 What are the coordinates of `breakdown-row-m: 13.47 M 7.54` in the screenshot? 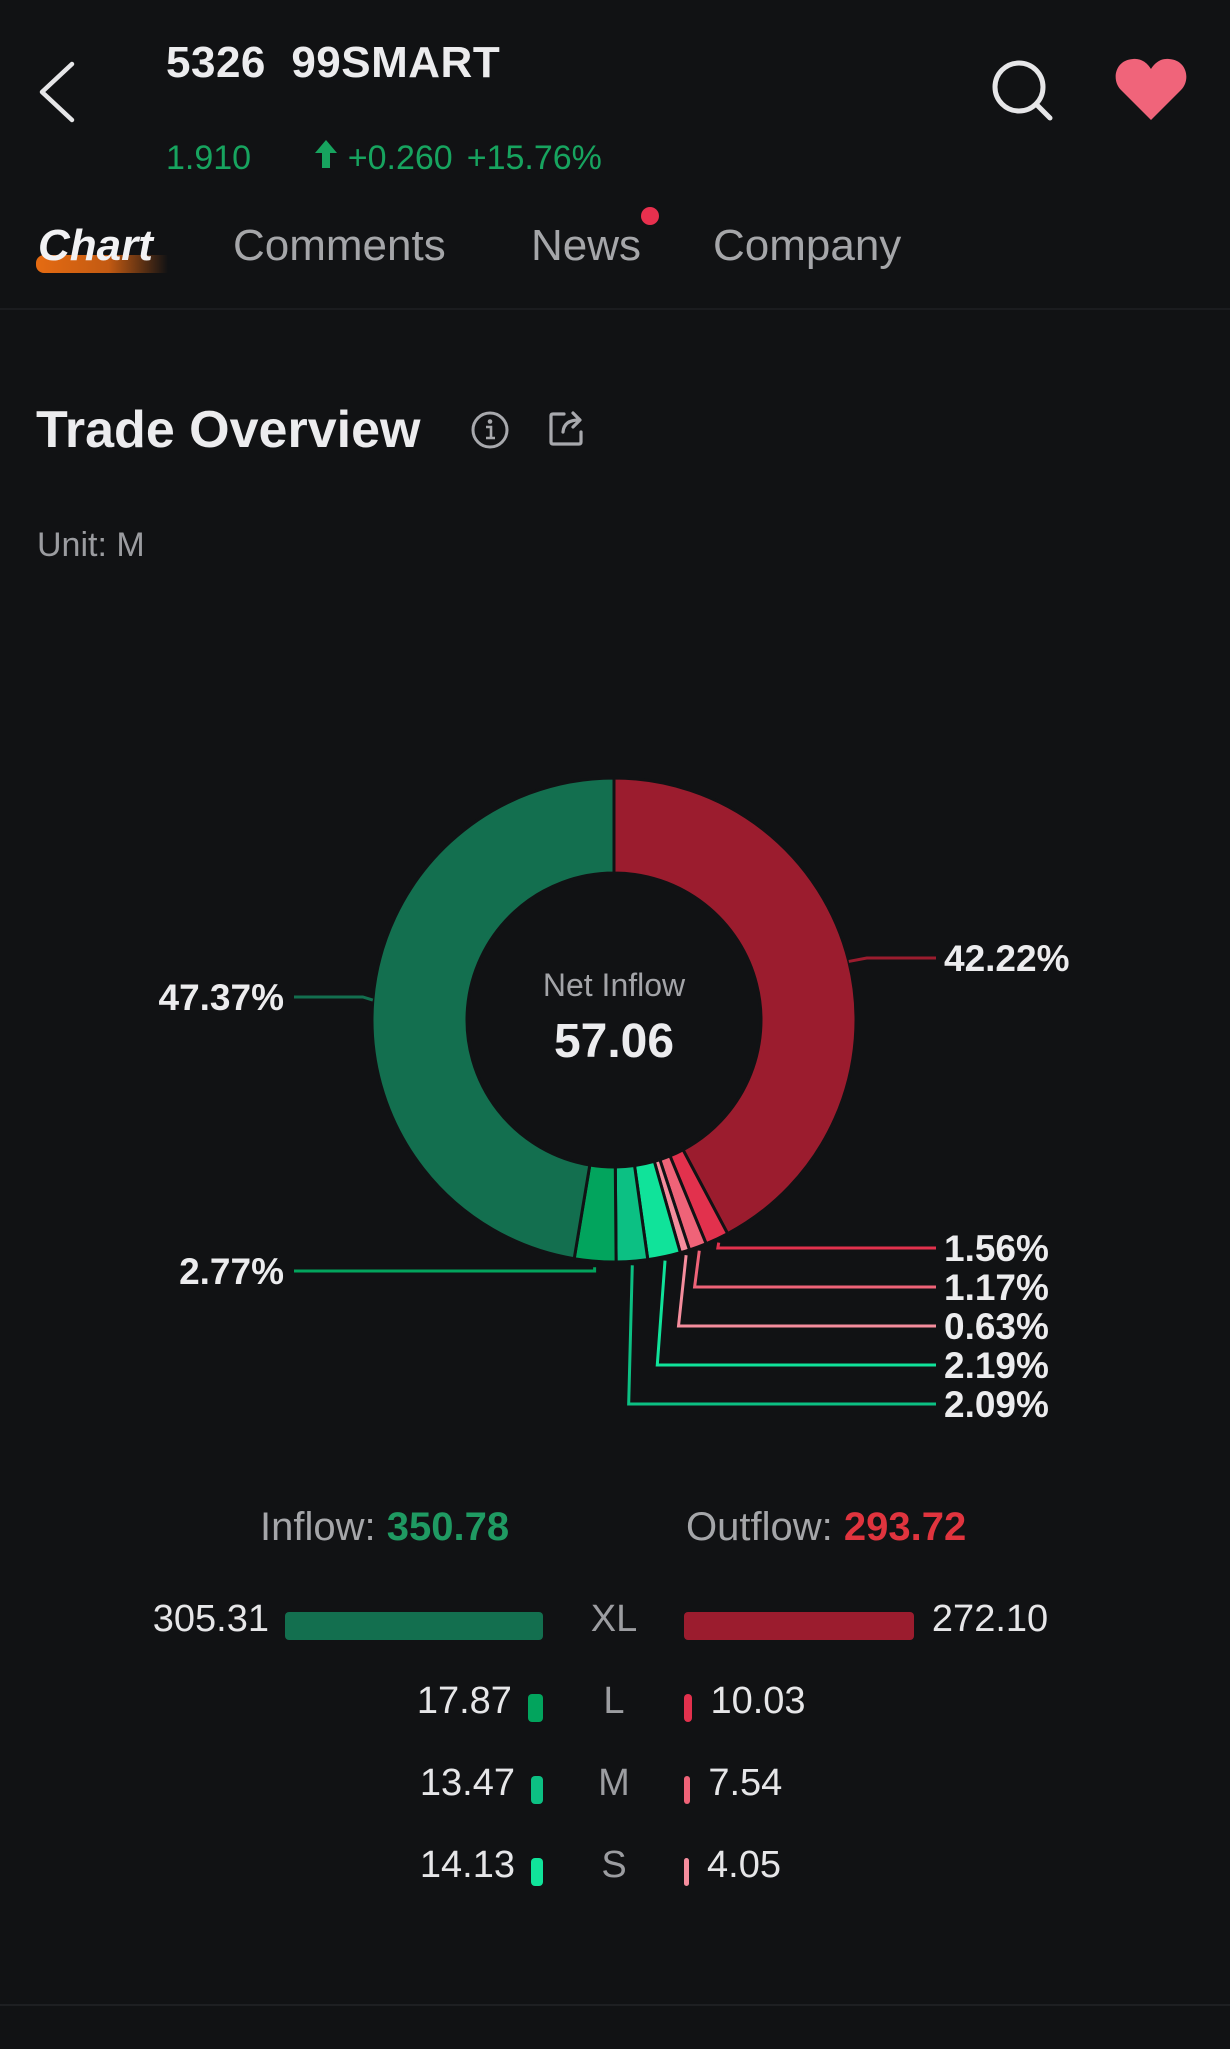 It's located at (615, 1792).